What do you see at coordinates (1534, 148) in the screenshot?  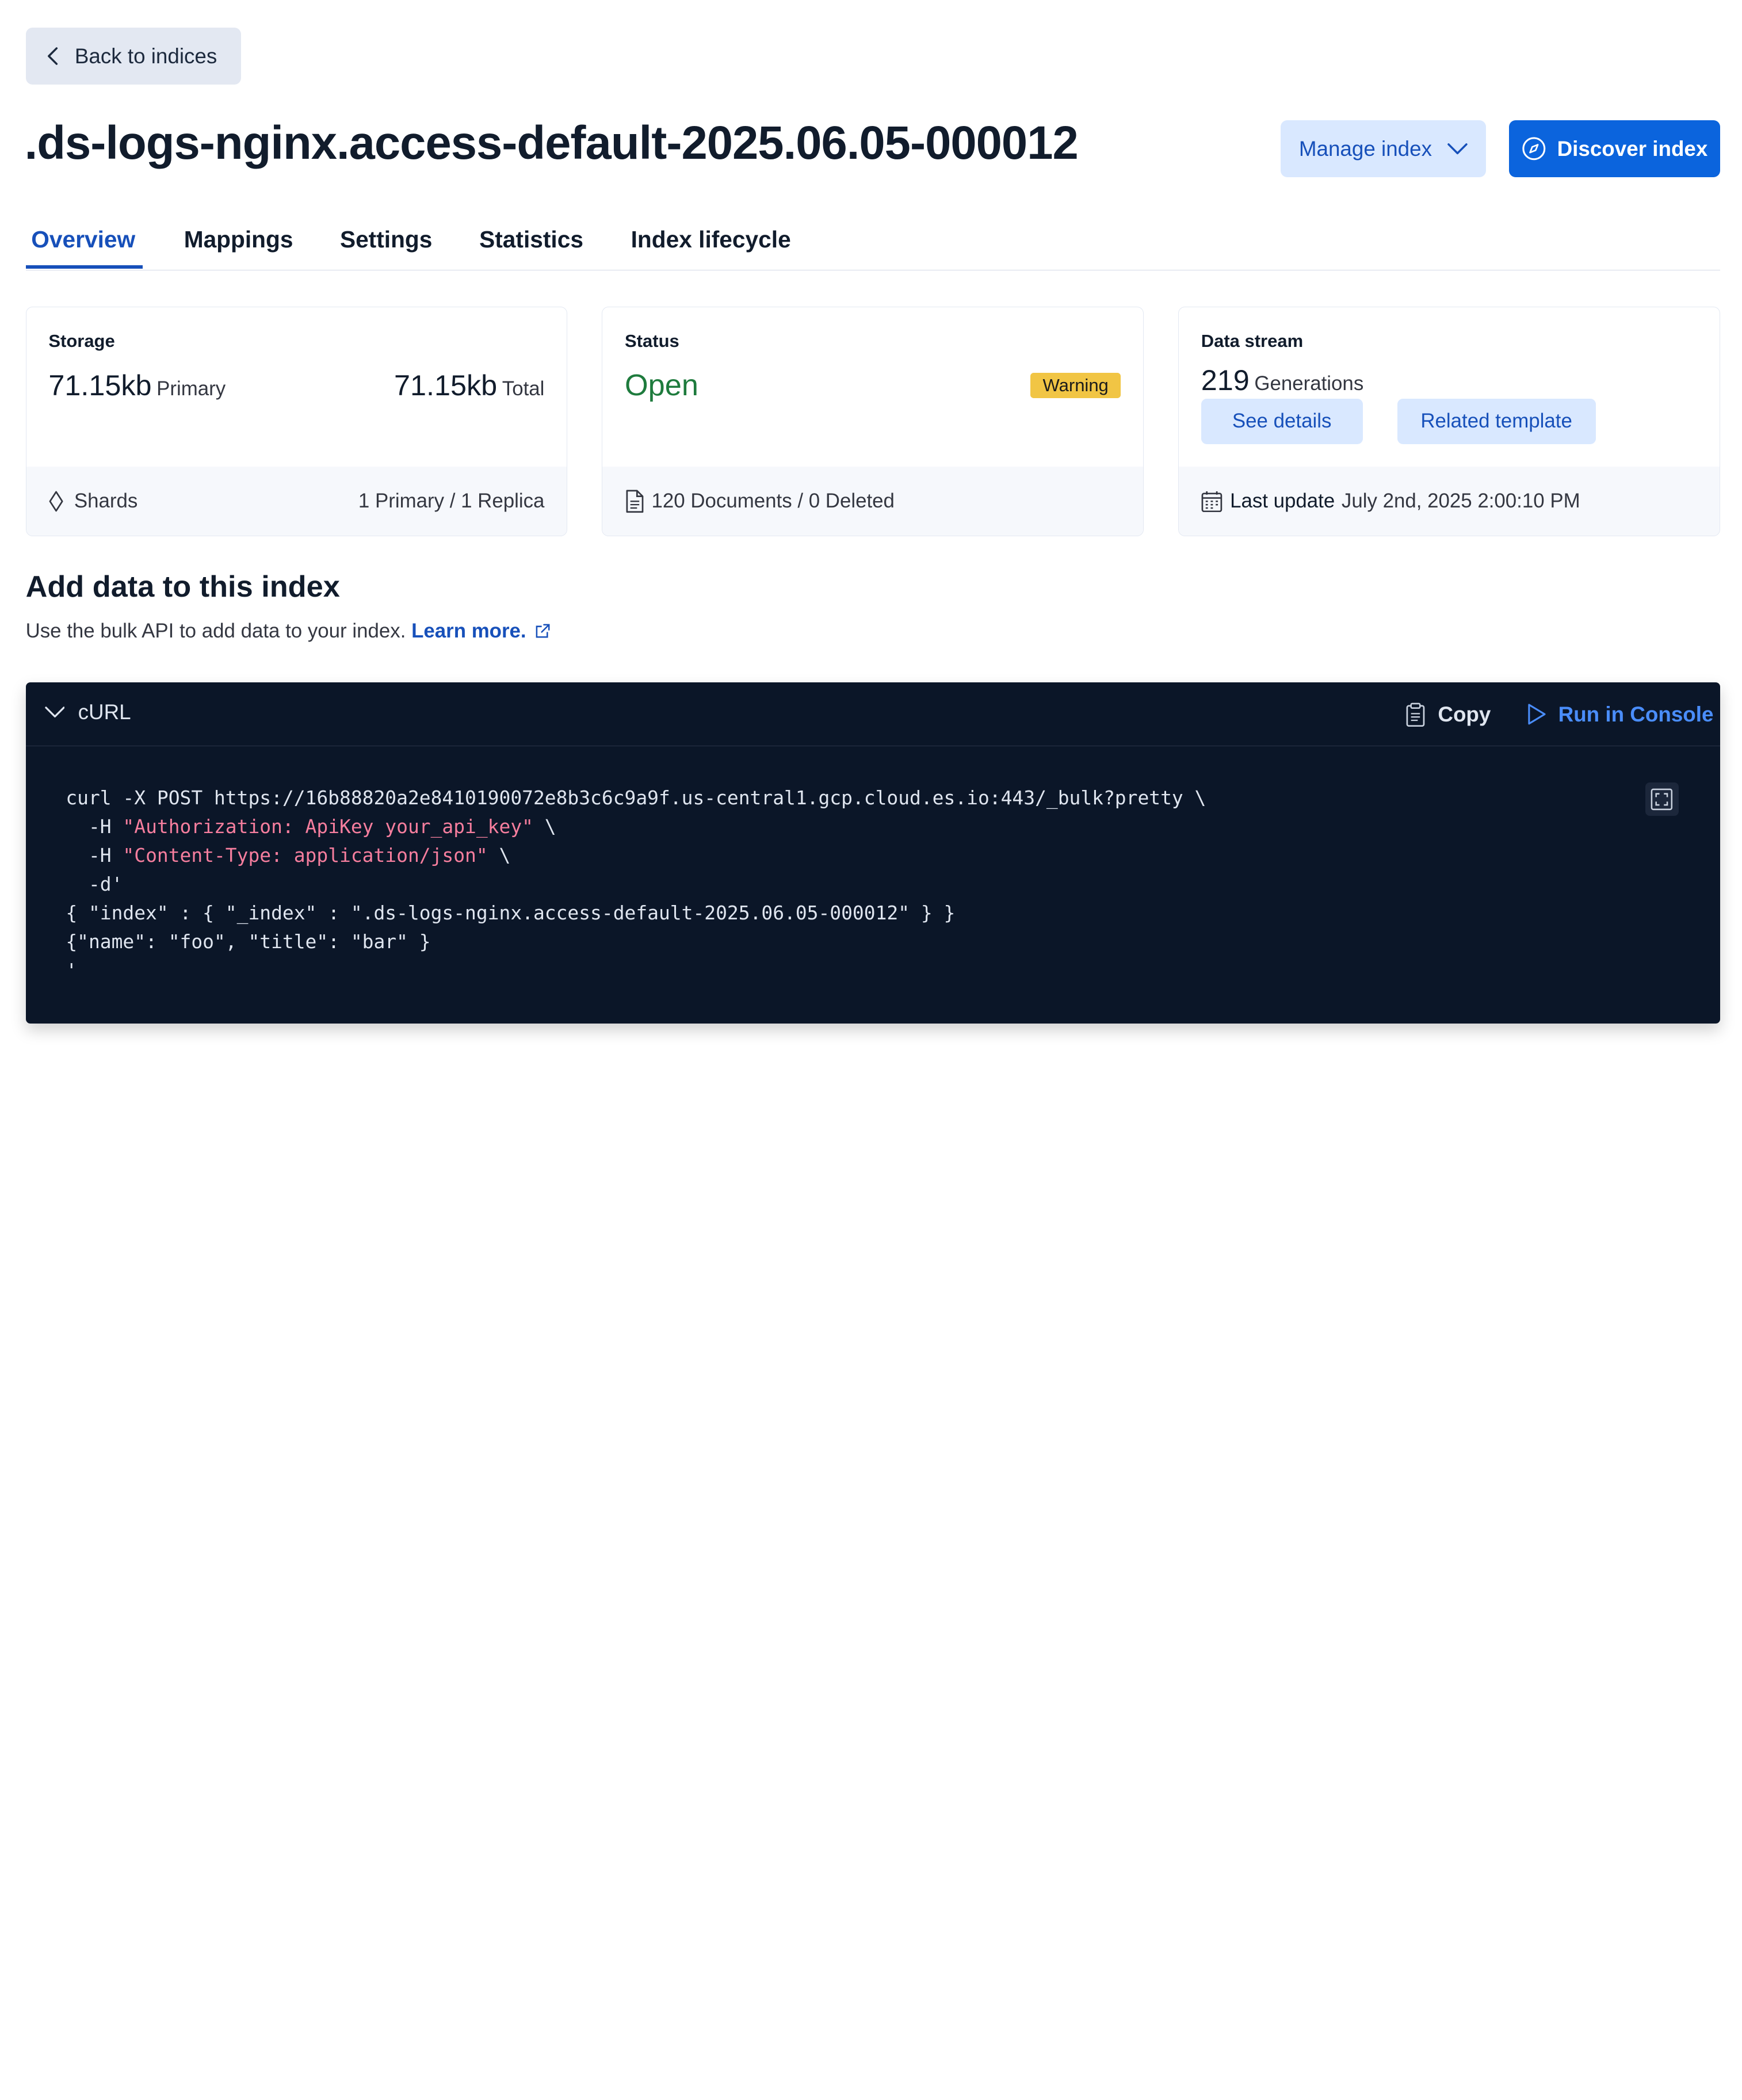 I see `compass-icon` at bounding box center [1534, 148].